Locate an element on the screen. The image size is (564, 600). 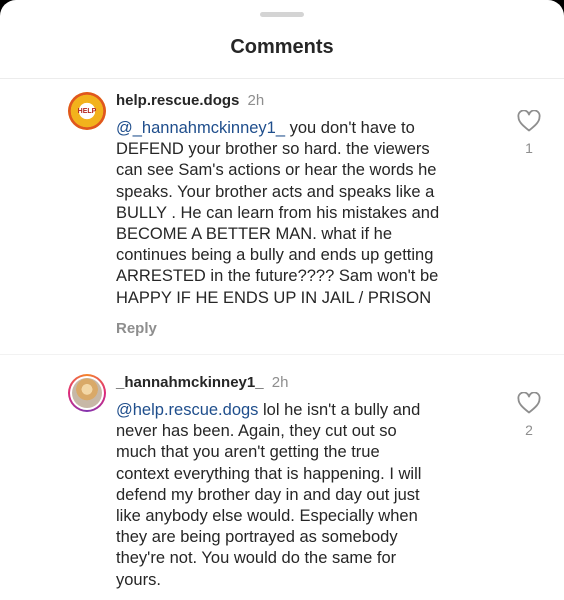
comment-meta: _hannahmckinney1_ 2h is located at coordinates (202, 383).